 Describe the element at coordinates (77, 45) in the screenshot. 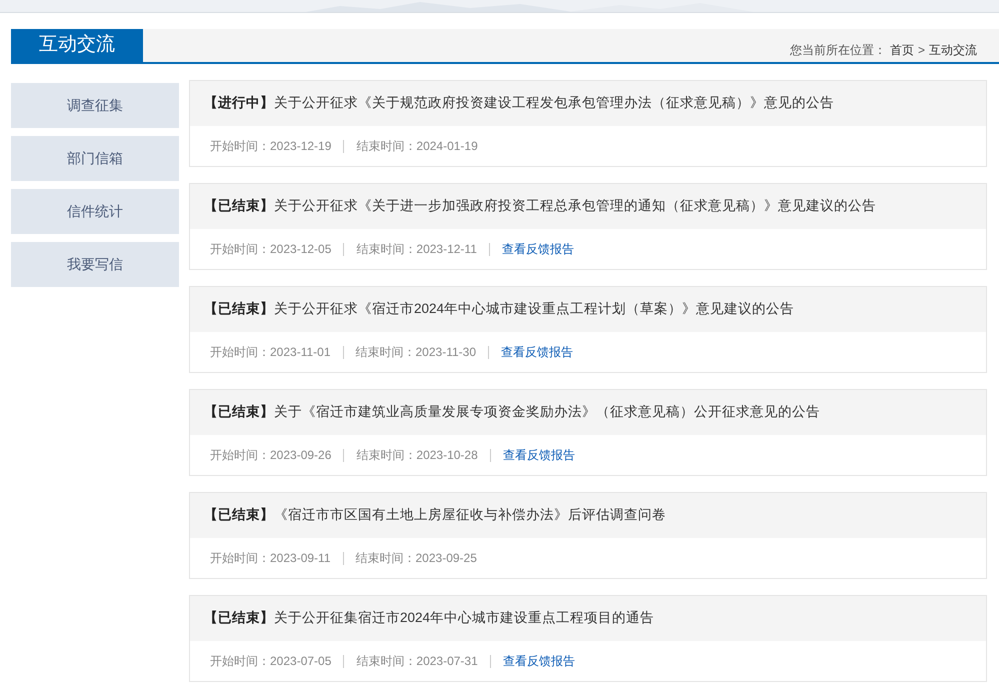

I see `section-title: 互动交流` at that location.